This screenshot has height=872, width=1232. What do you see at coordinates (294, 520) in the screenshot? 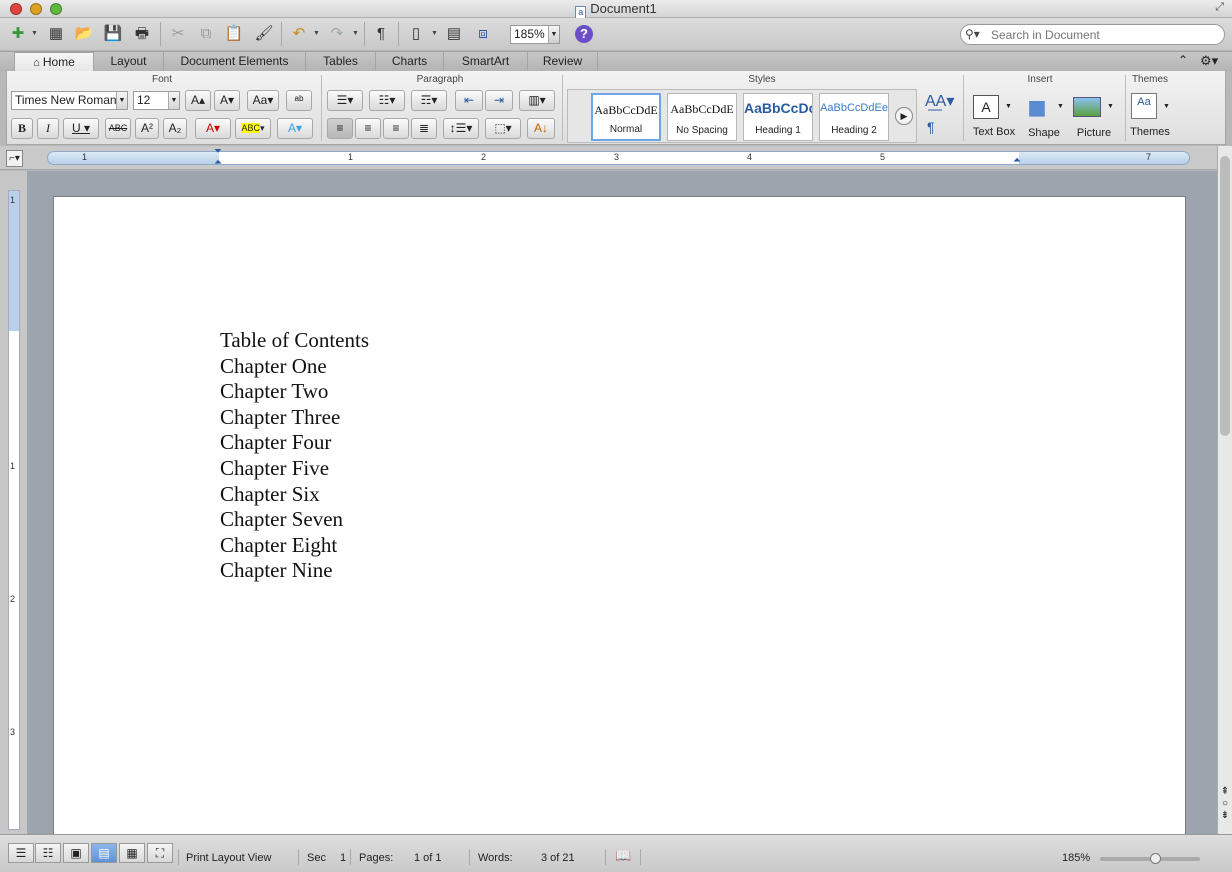
I see `toc-line: Chapter Seven` at bounding box center [294, 520].